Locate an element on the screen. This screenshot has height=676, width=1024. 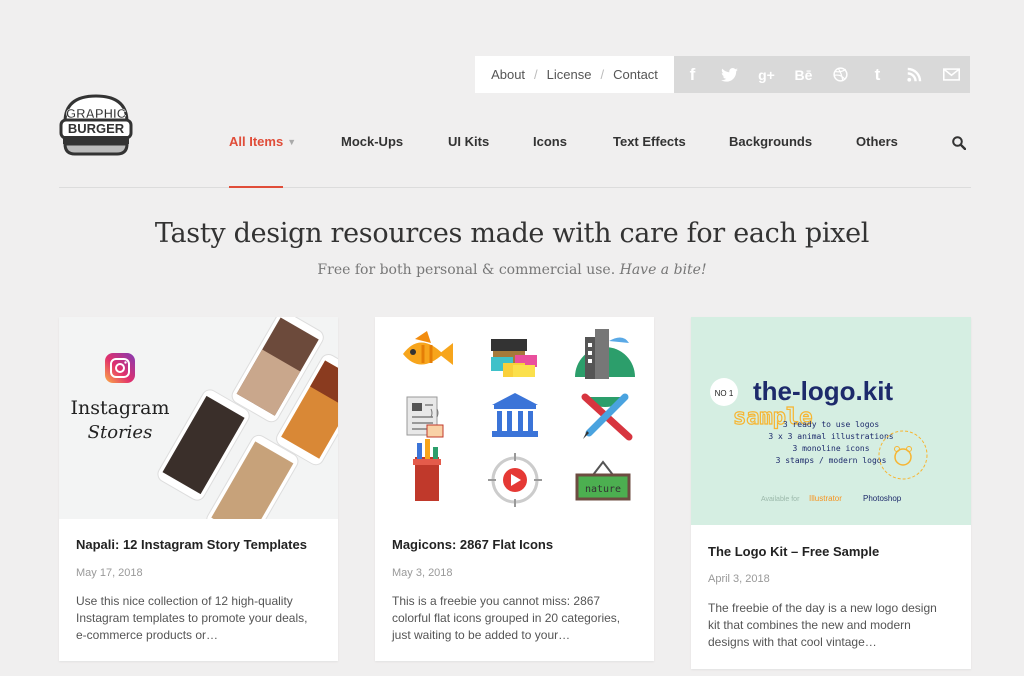
hero-subtitle-text: Free for both personal & commercial use. is located at coordinates (466, 270).